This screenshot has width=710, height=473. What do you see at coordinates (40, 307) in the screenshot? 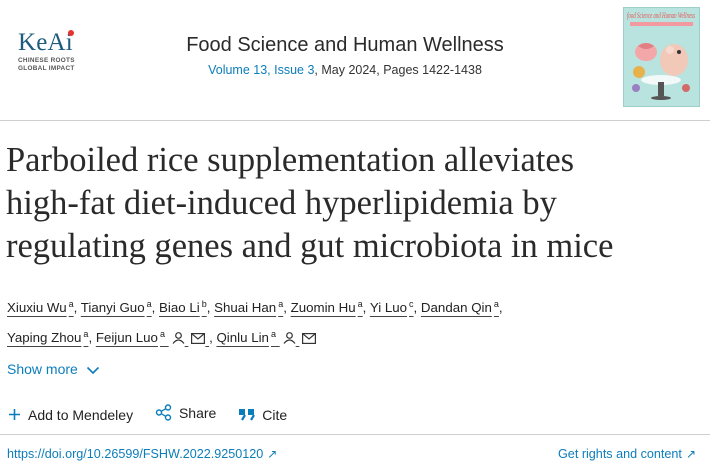
I see `author-link: Xiuxiu Wu a` at bounding box center [40, 307].